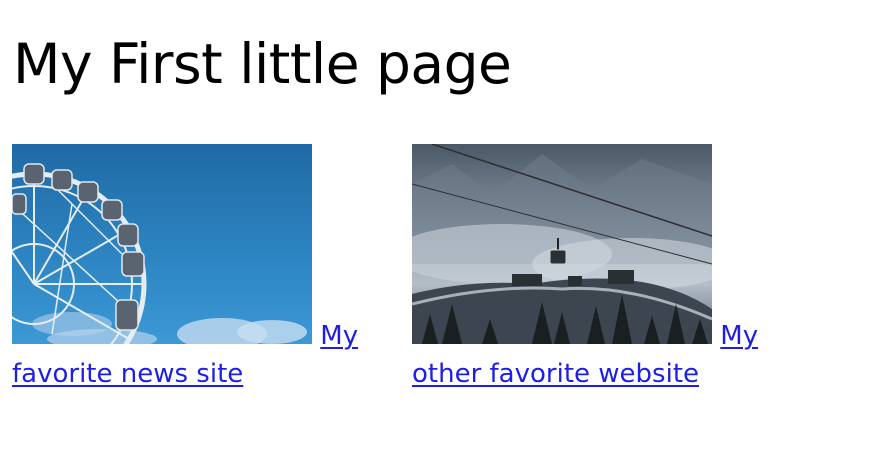 This screenshot has height=460, width=870. What do you see at coordinates (562, 244) in the screenshot?
I see `cable-car-image` at bounding box center [562, 244].